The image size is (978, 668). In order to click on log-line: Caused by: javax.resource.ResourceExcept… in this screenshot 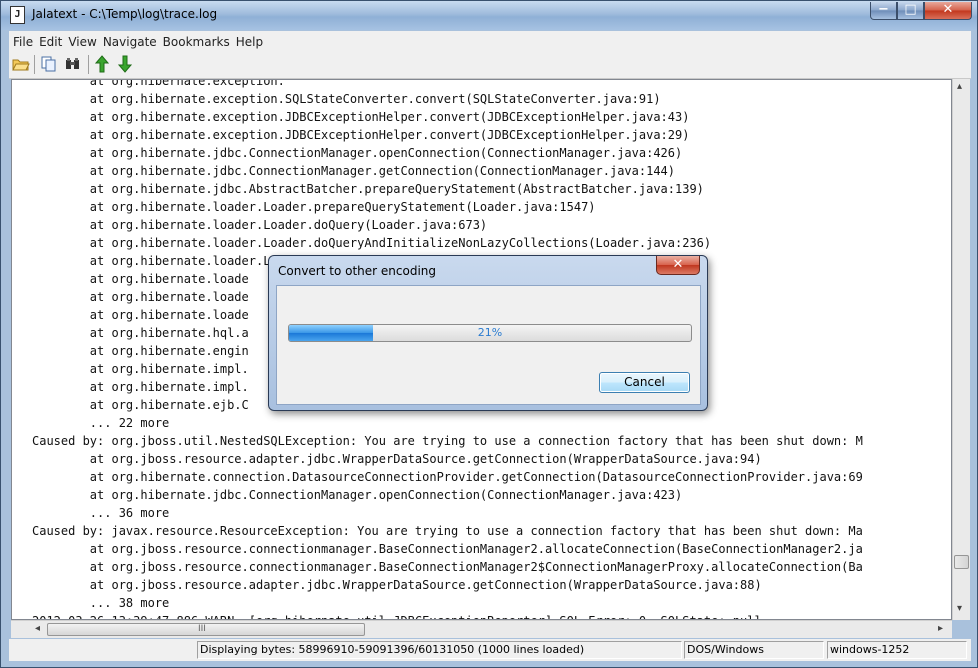, I will do `click(447, 531)`.